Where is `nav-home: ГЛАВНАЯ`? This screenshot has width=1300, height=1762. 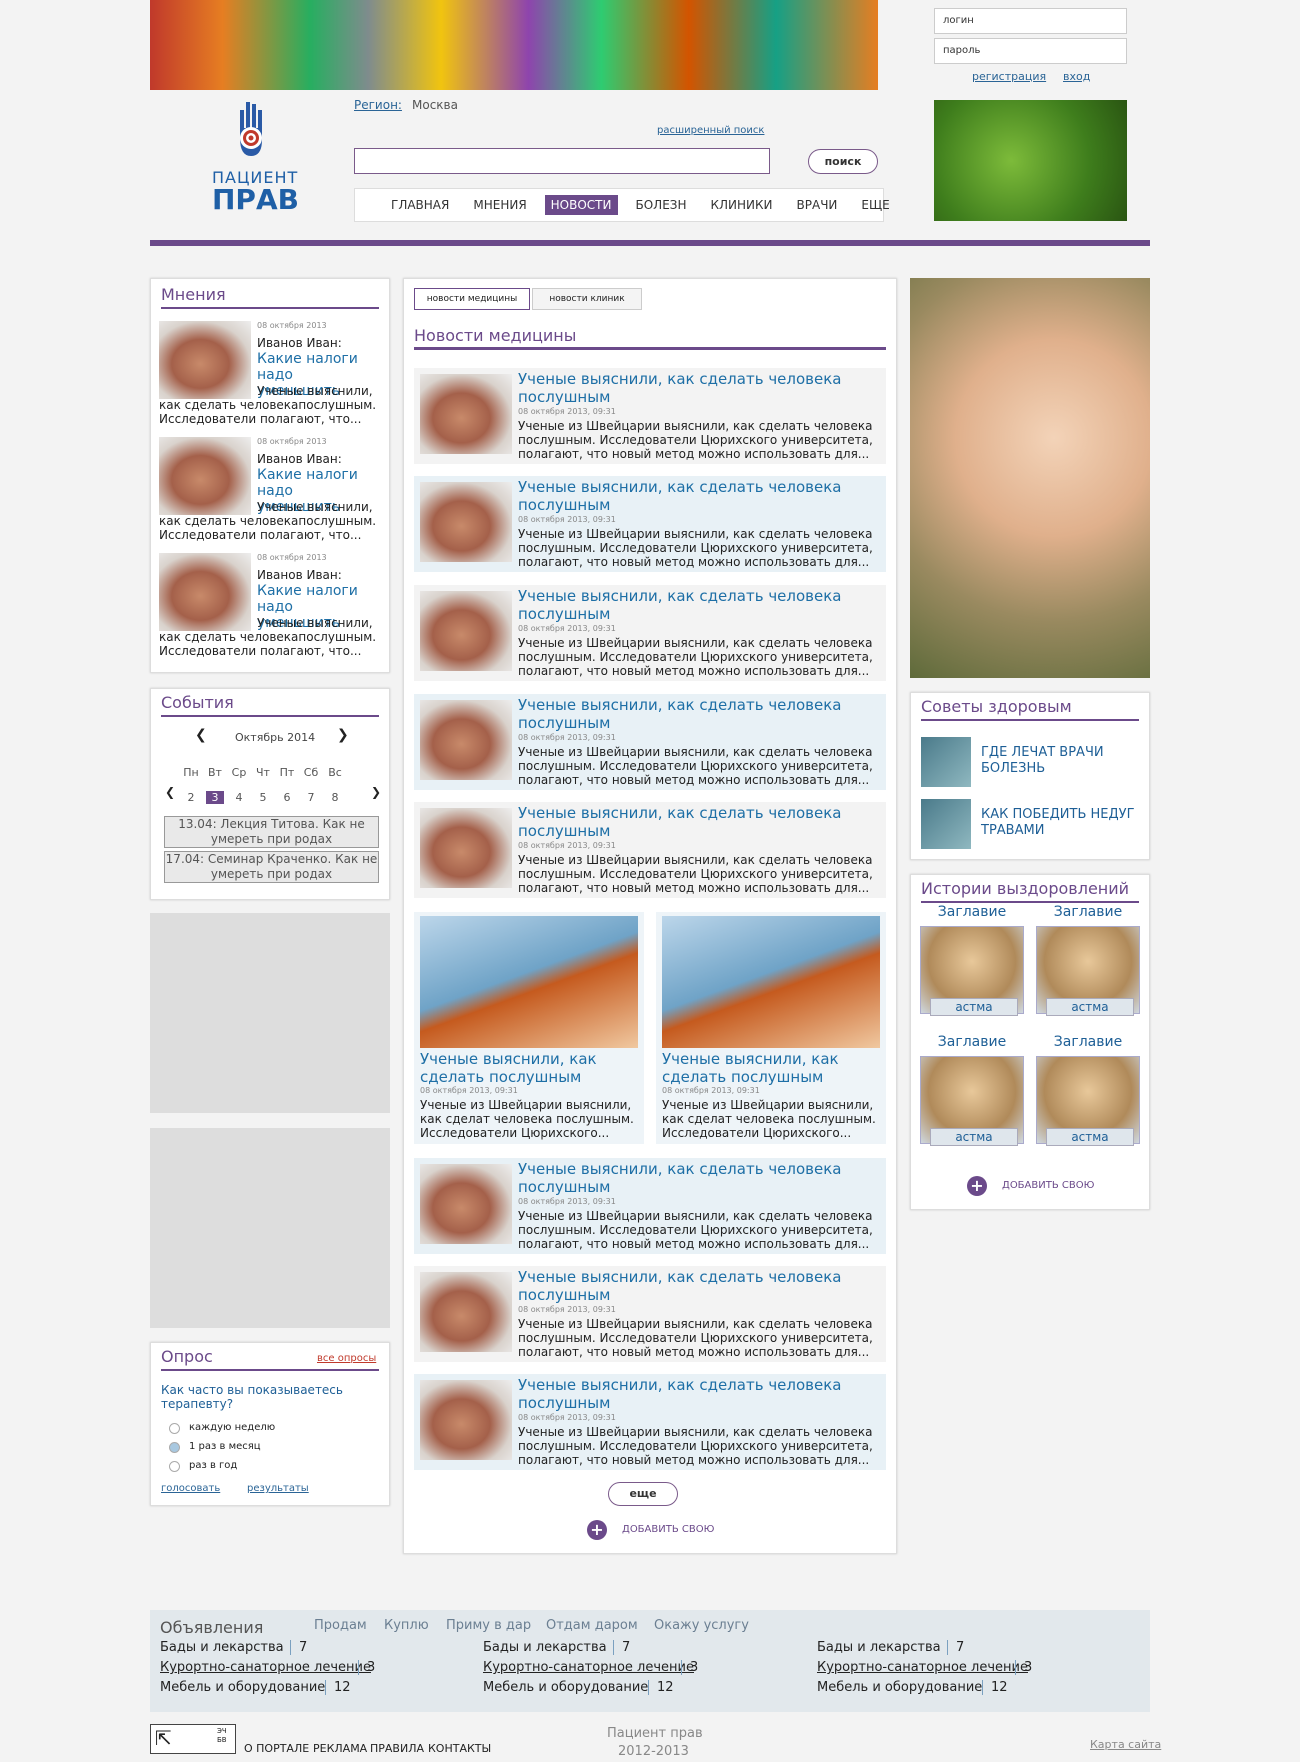 nav-home: ГЛАВНАЯ is located at coordinates (420, 205).